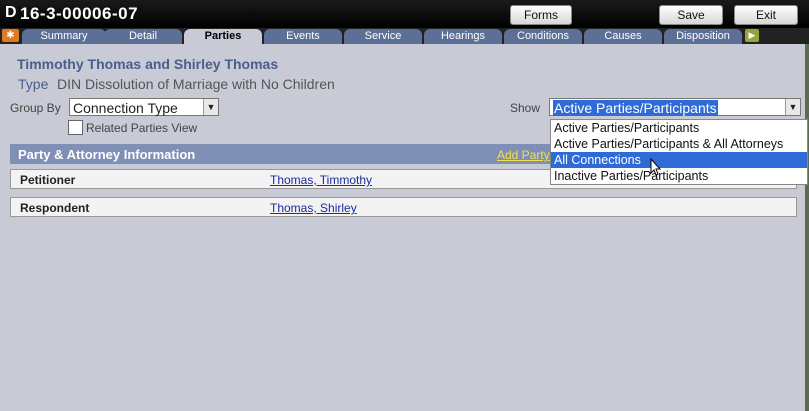  I want to click on related-parties-checkbox, so click(75, 127).